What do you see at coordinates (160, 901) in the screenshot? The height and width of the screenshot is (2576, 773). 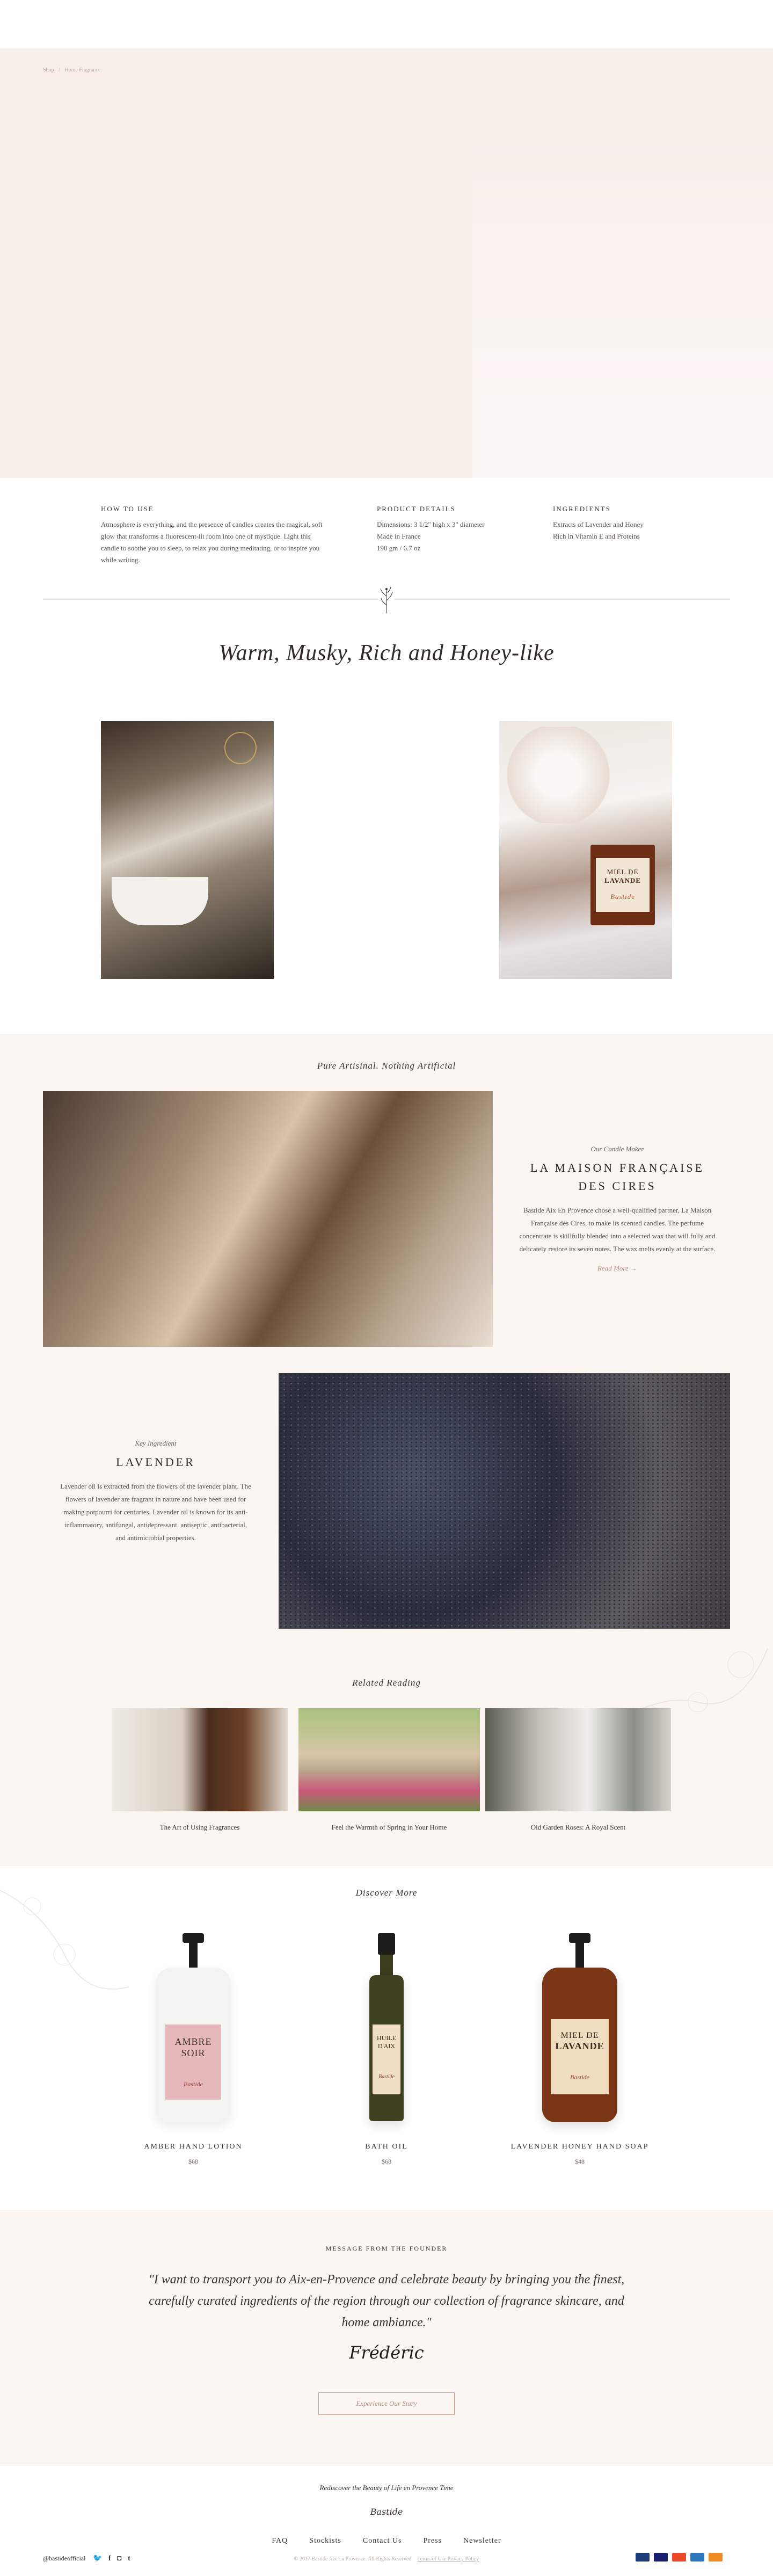 I see `bathtub-shape` at bounding box center [160, 901].